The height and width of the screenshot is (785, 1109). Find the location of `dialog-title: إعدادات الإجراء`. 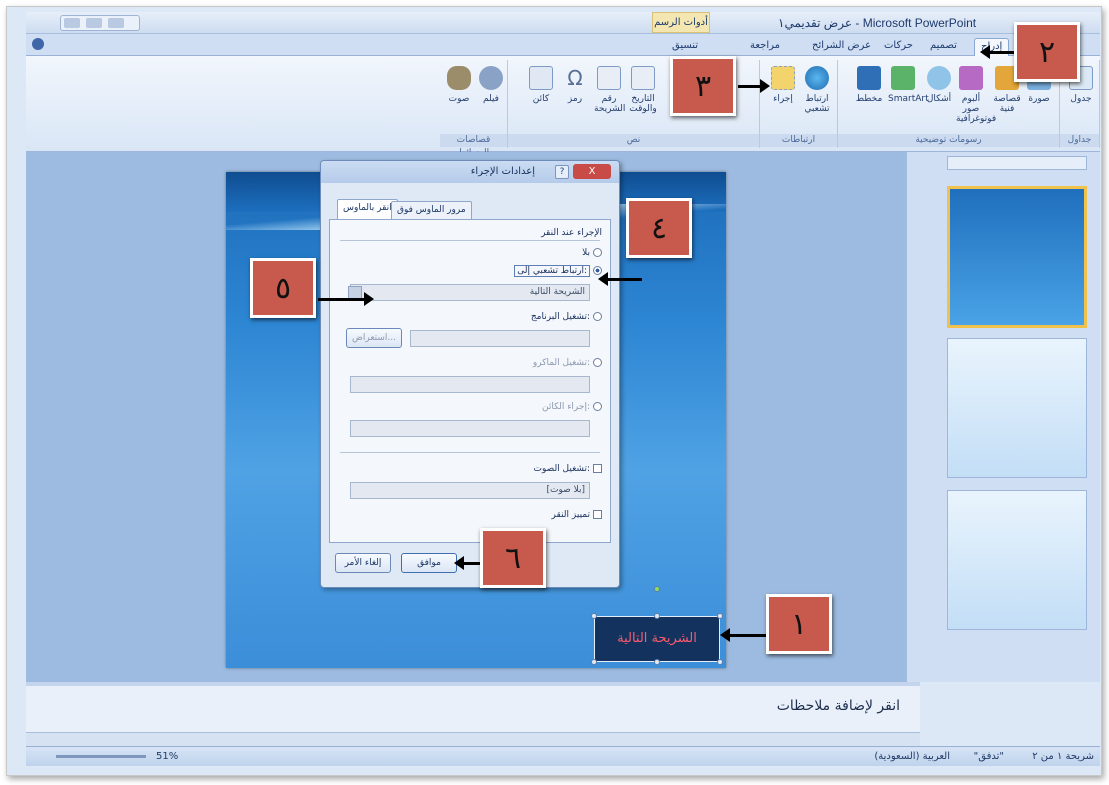

dialog-title: إعدادات الإجراء is located at coordinates (502, 171).